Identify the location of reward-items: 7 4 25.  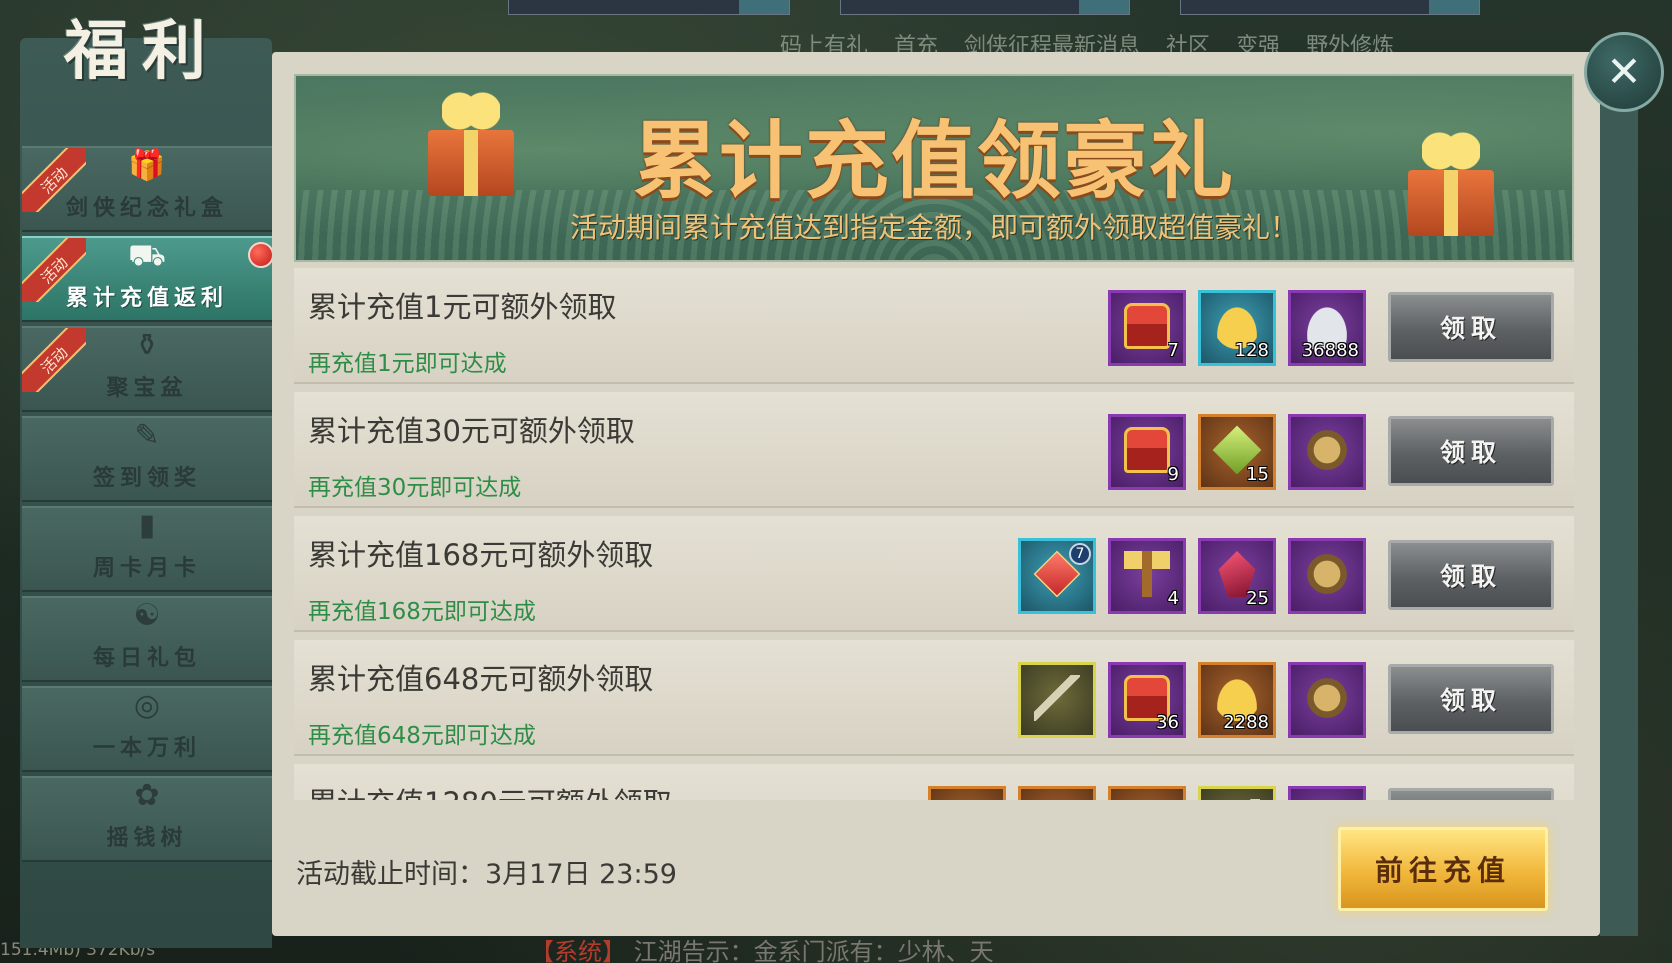
(1192, 576).